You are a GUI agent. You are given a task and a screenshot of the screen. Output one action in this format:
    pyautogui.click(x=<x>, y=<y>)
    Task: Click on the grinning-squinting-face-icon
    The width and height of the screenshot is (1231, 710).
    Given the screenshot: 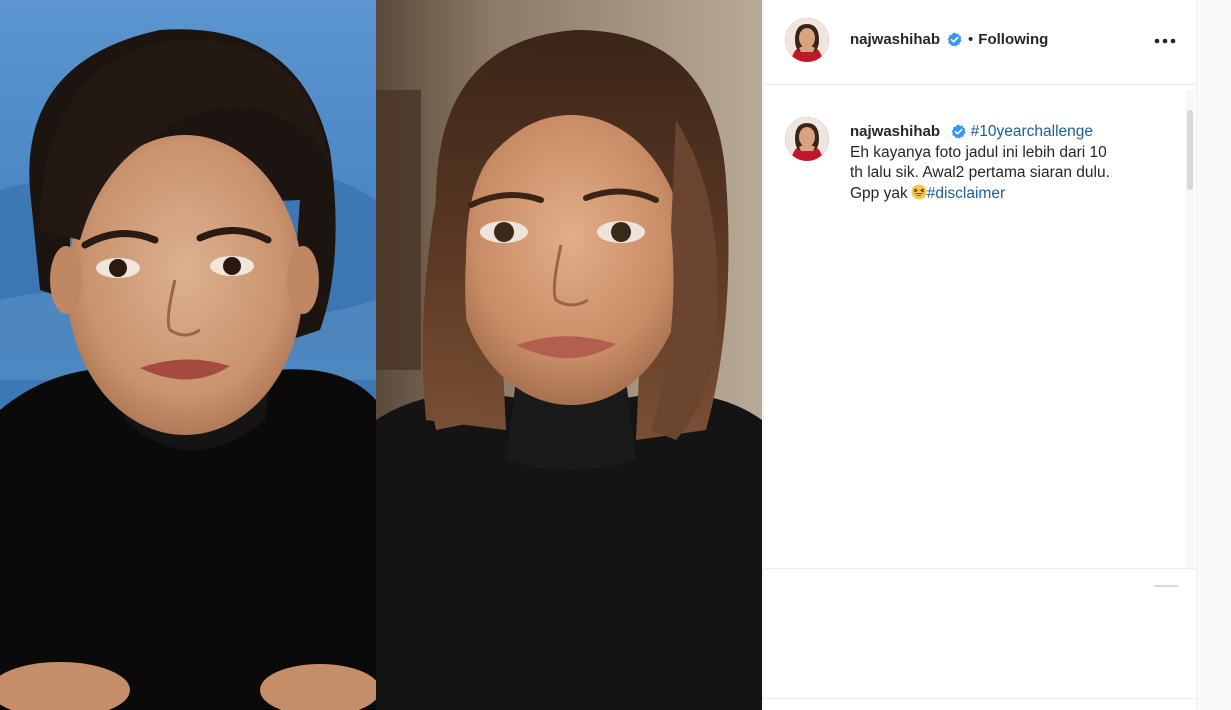 What is the action you would take?
    pyautogui.click(x=919, y=192)
    